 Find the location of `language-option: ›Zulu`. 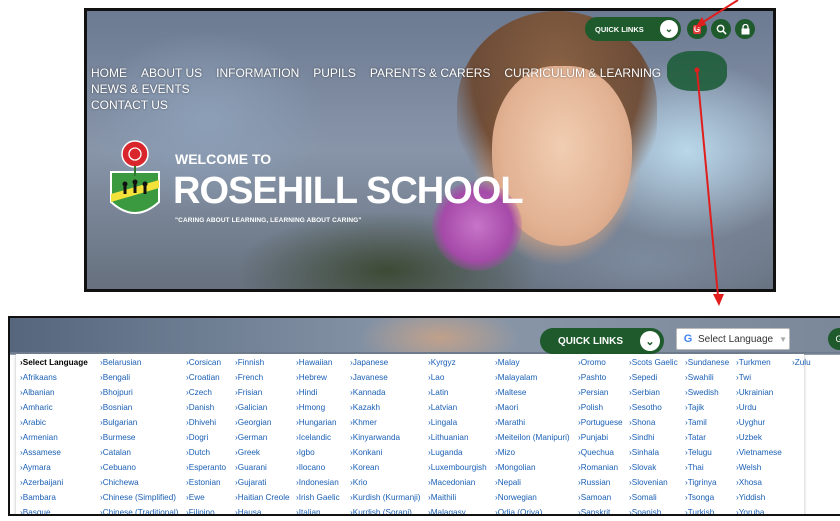

language-option: ›Zulu is located at coordinates (801, 363).